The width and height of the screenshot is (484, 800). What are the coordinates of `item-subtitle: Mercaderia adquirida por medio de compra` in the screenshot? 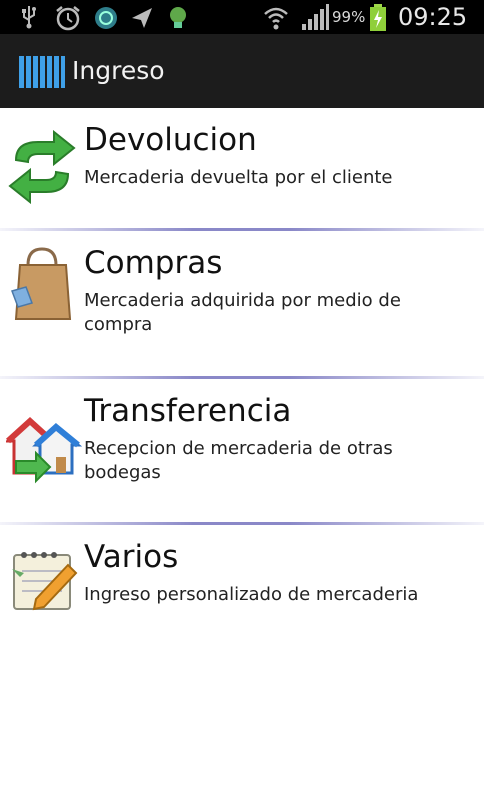 It's located at (242, 312).